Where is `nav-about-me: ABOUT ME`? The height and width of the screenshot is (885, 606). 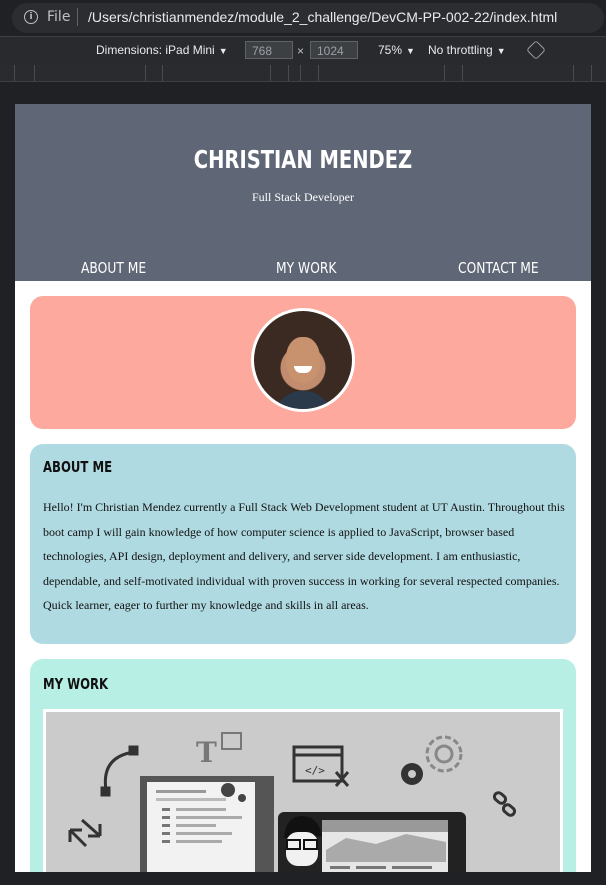 nav-about-me: ABOUT ME is located at coordinates (113, 268).